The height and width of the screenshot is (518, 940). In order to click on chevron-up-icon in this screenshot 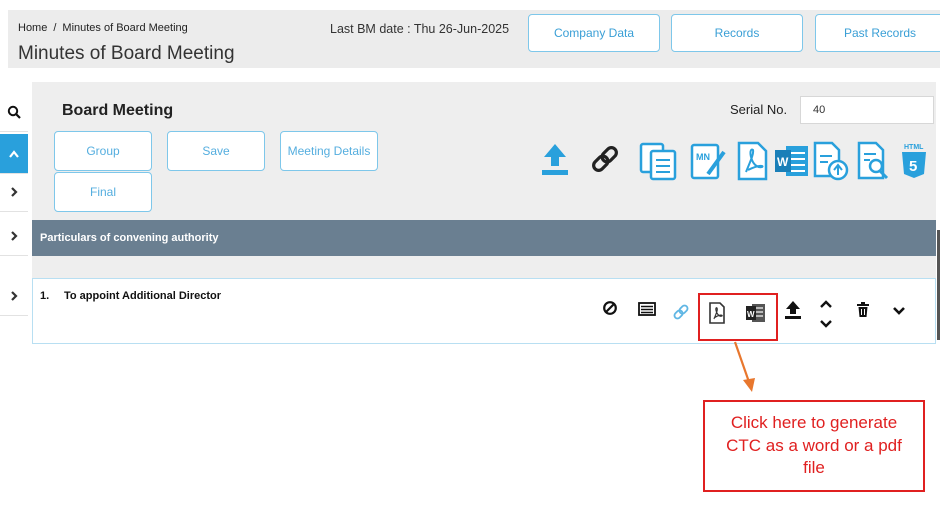, I will do `click(14, 153)`.